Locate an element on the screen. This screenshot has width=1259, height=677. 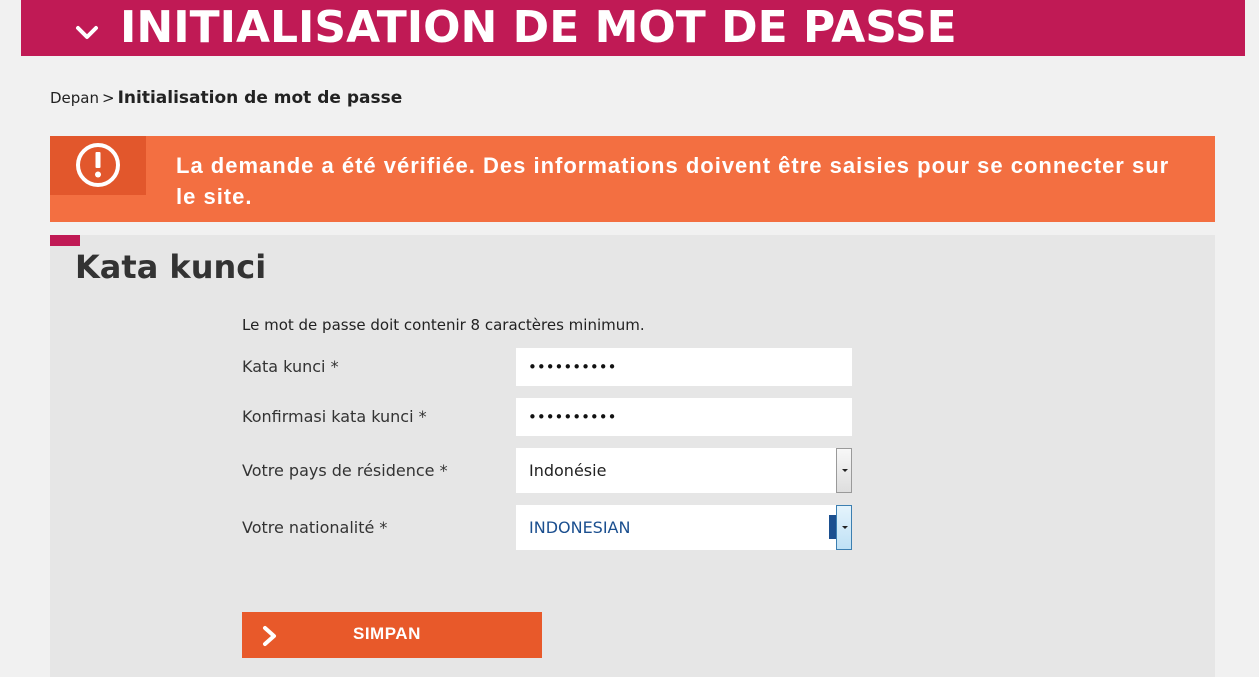
selection-highlight is located at coordinates (832, 527).